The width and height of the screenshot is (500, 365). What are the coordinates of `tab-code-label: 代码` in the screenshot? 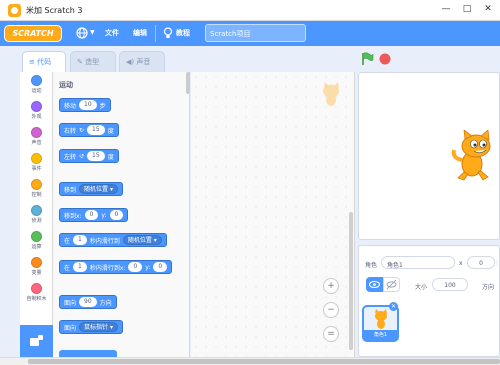 It's located at (44, 62).